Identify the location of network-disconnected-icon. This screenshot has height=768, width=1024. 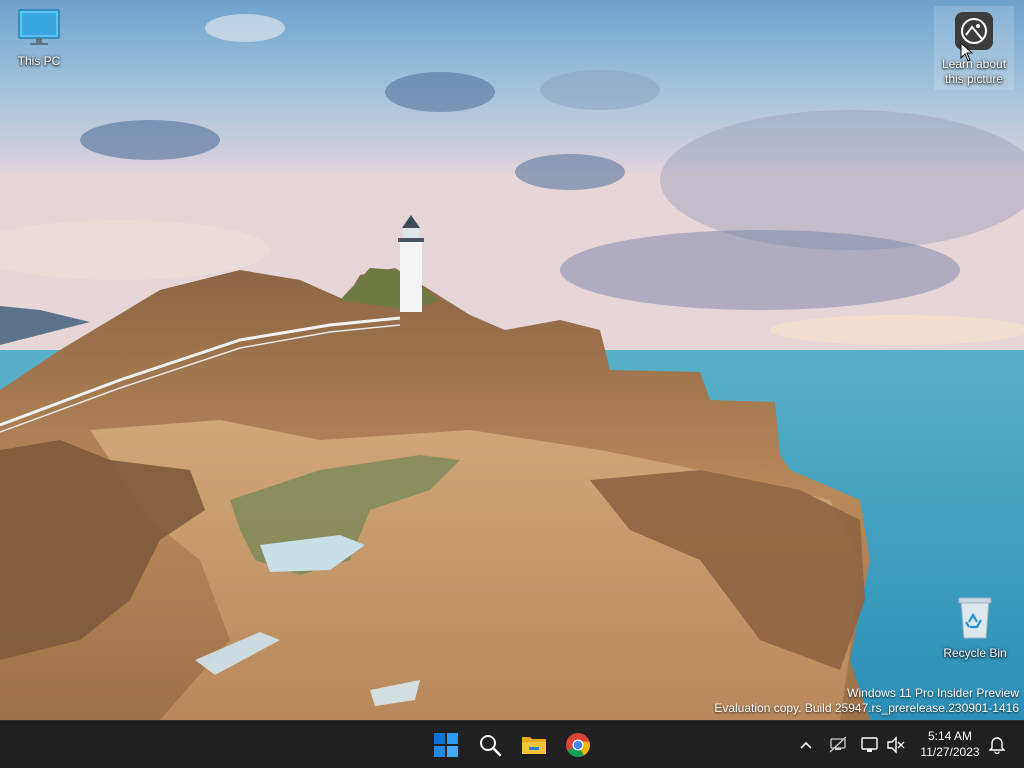
(838, 744).